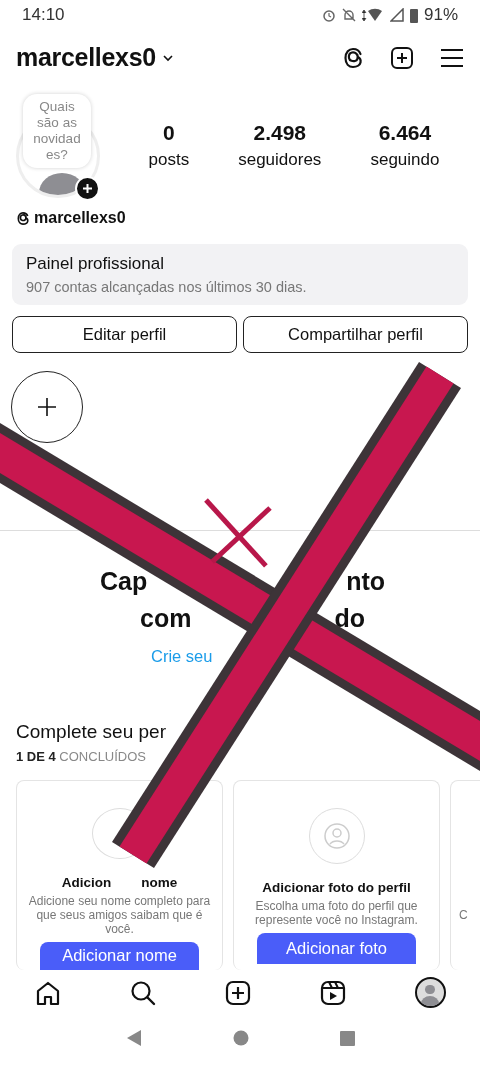 Image resolution: width=480 pixels, height=1066 pixels. What do you see at coordinates (133, 1038) in the screenshot?
I see `back-icon` at bounding box center [133, 1038].